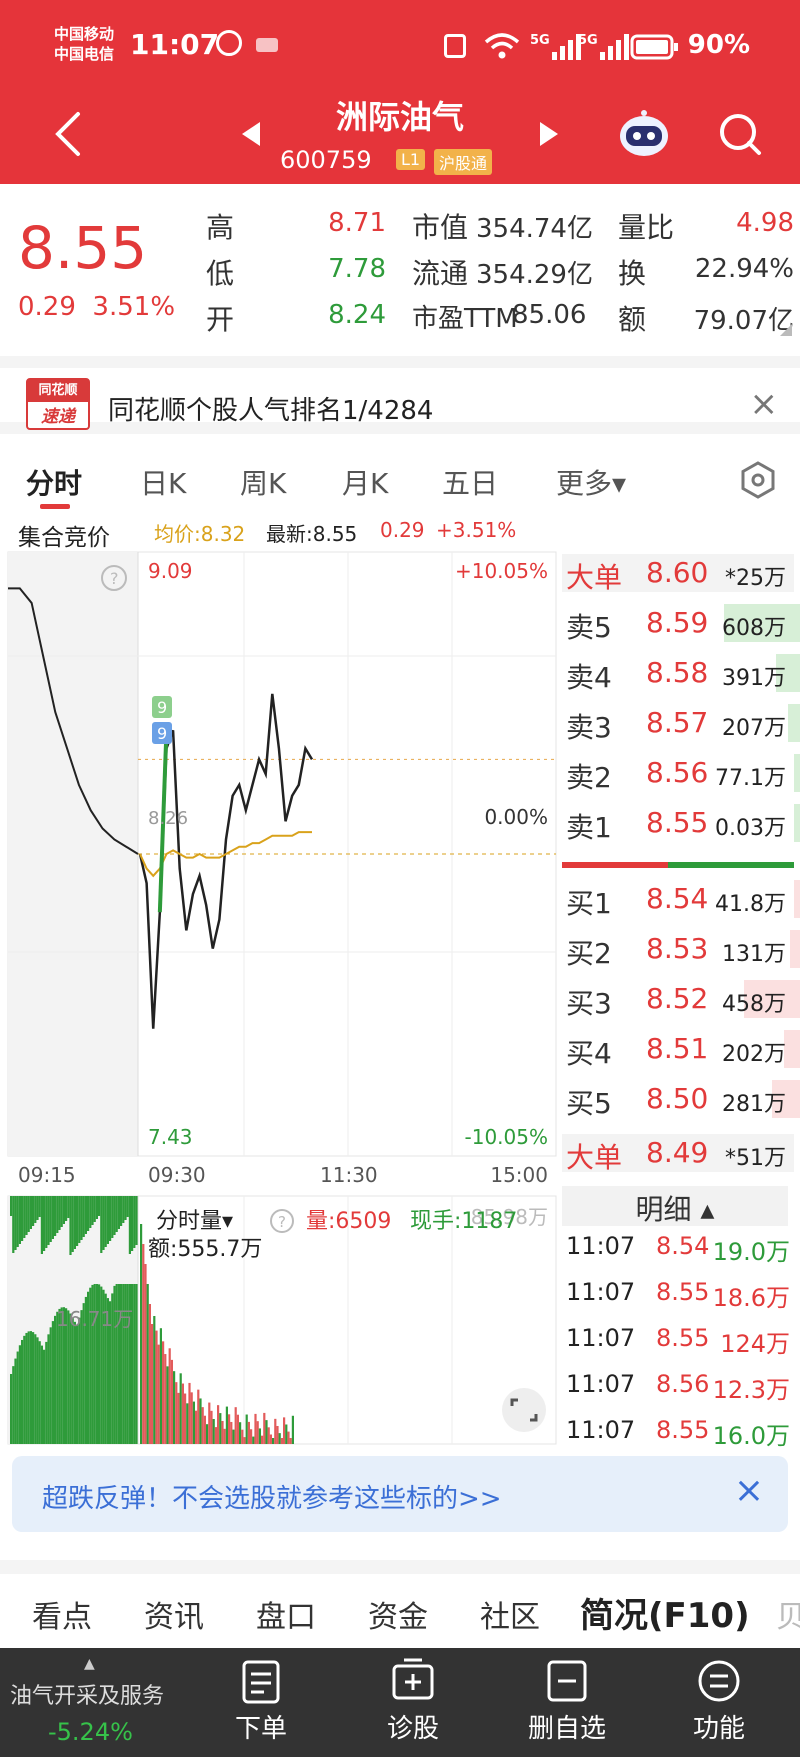  I want to click on tick-time: 11:07, so click(601, 1338).